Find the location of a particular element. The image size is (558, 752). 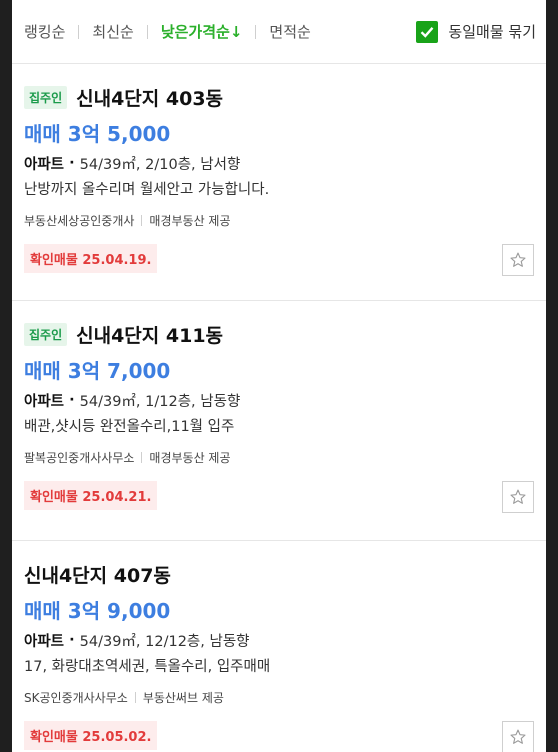

sort-area: 면적순 is located at coordinates (289, 31).